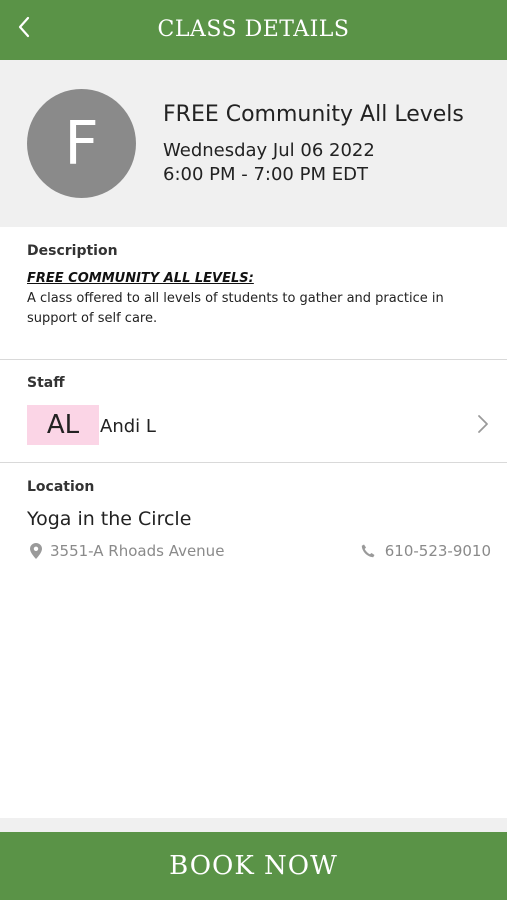  Describe the element at coordinates (46, 383) in the screenshot. I see `staff-label: Staff` at that location.